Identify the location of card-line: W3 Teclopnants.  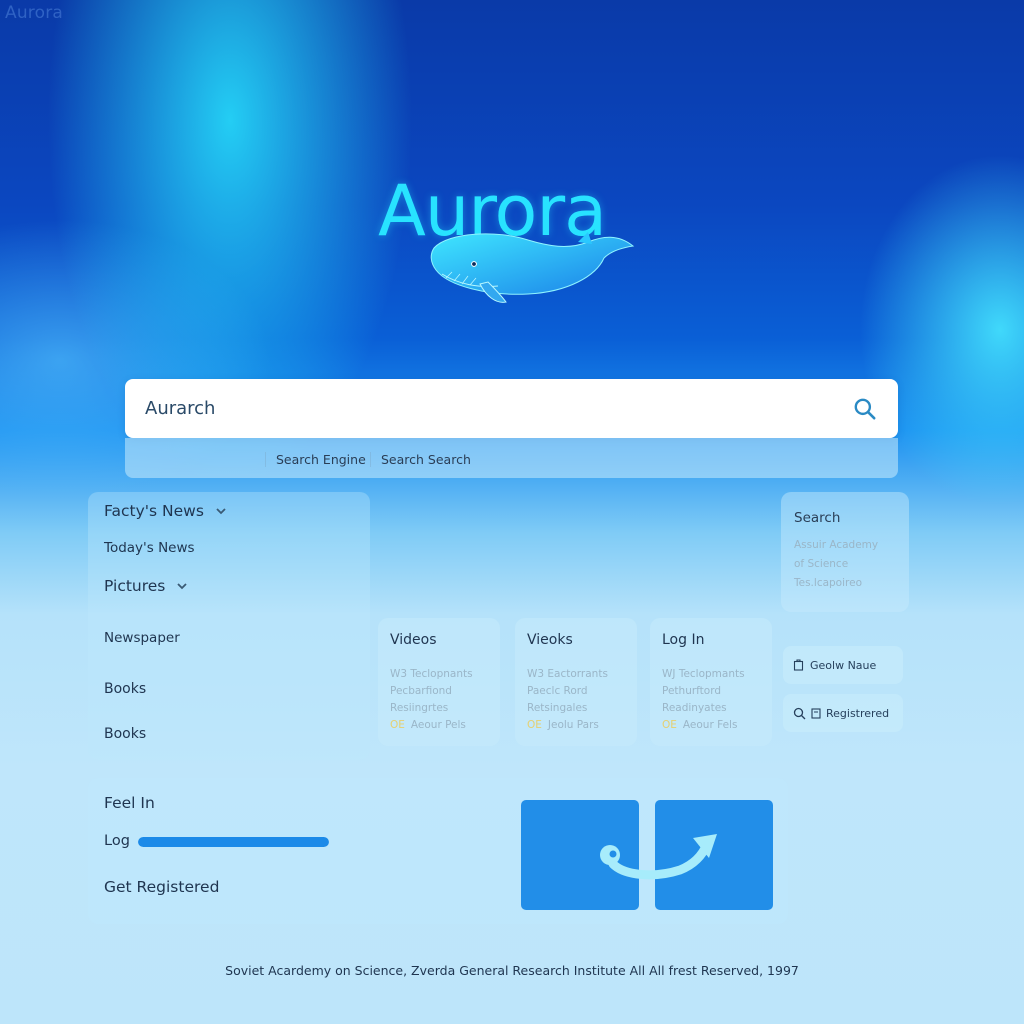
(431, 674).